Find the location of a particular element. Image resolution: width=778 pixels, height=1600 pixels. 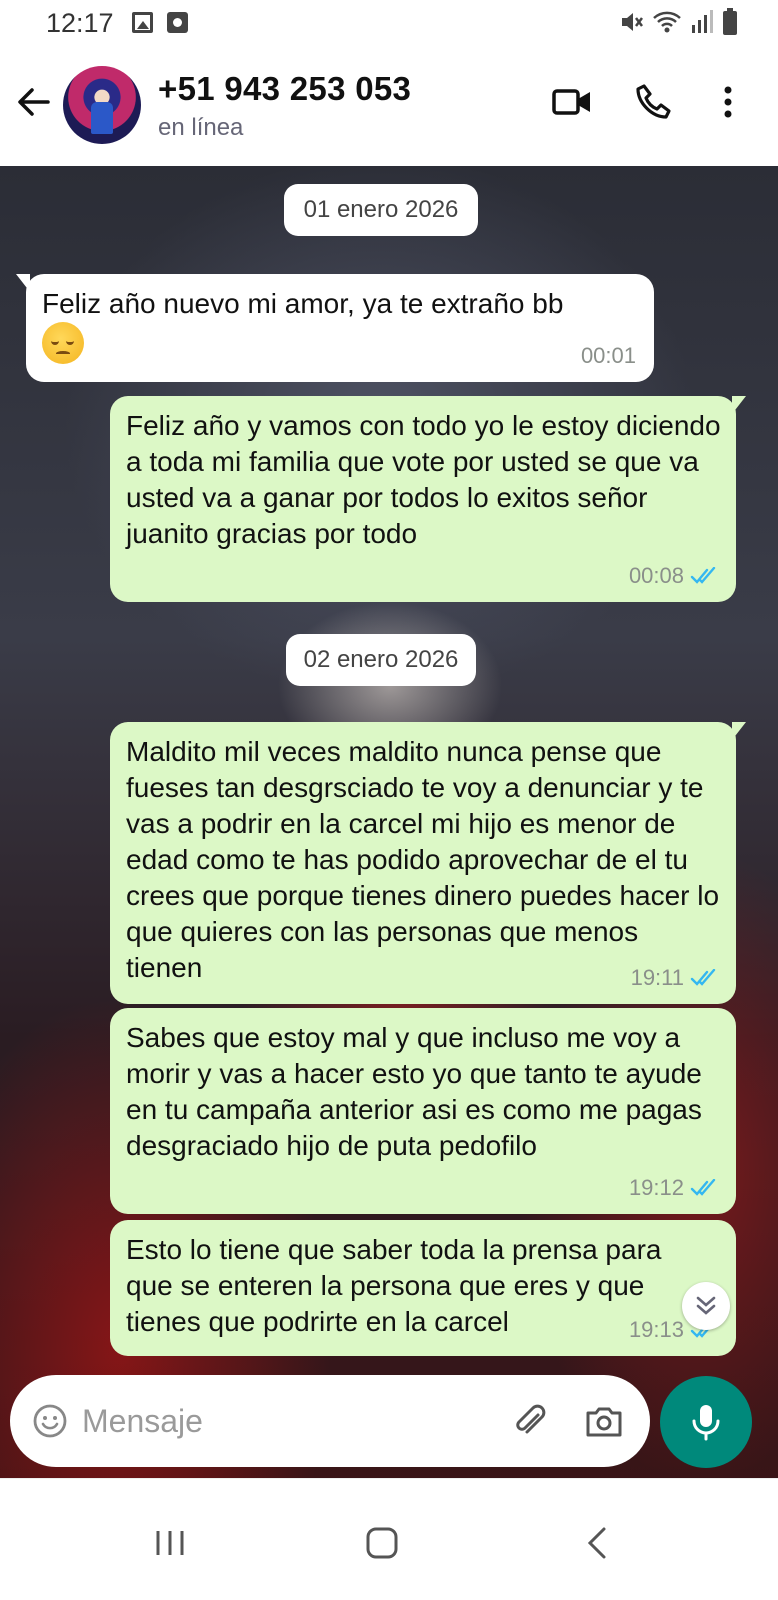

message-meta: 00:08 is located at coordinates (673, 576).